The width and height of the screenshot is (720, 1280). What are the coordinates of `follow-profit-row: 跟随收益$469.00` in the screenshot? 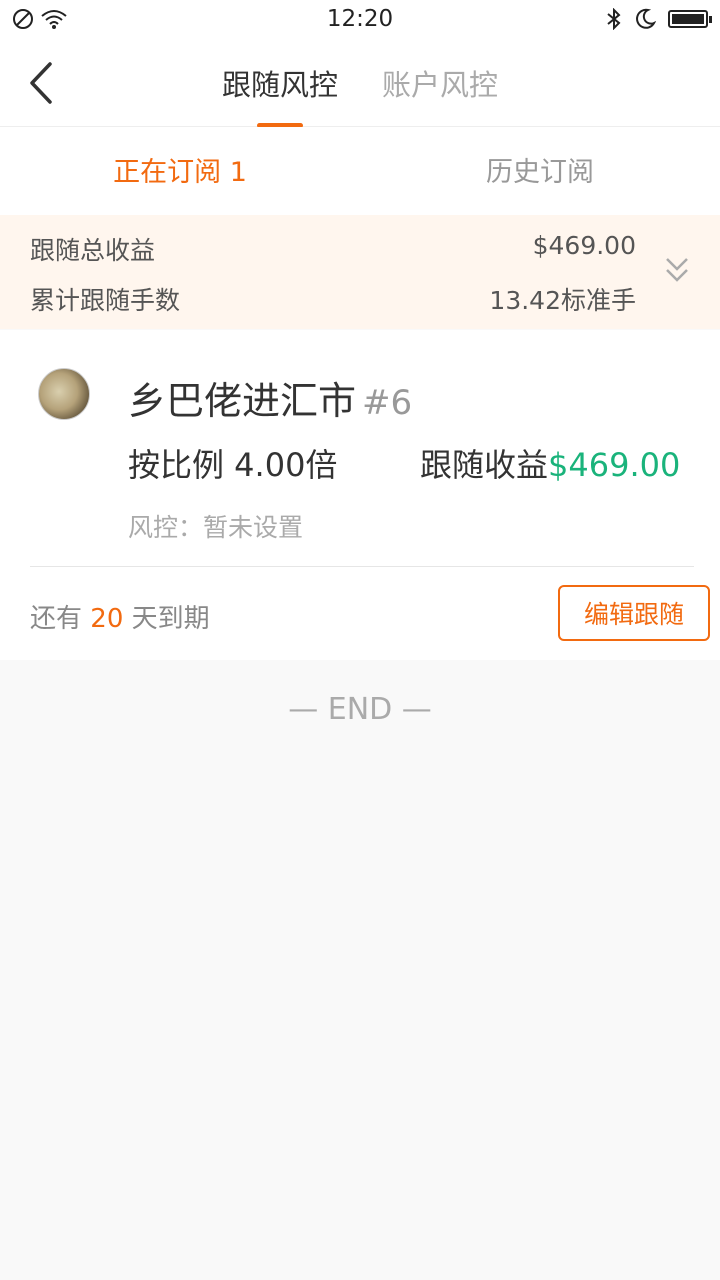 It's located at (550, 463).